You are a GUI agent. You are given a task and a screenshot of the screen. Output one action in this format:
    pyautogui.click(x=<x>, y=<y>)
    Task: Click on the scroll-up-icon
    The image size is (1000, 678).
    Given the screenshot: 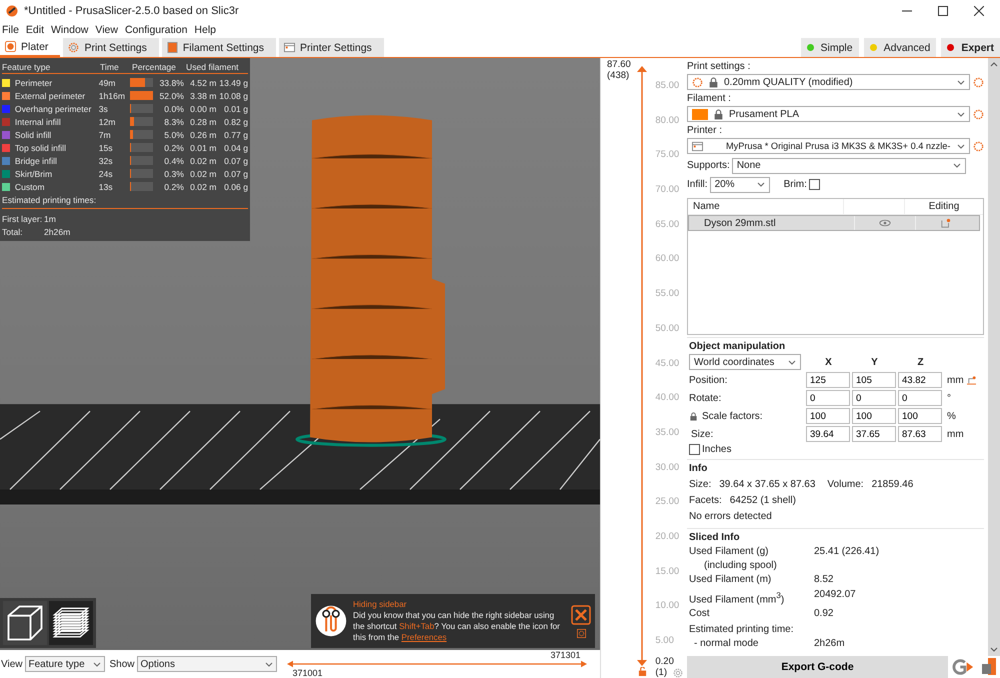 What is the action you would take?
    pyautogui.click(x=994, y=64)
    